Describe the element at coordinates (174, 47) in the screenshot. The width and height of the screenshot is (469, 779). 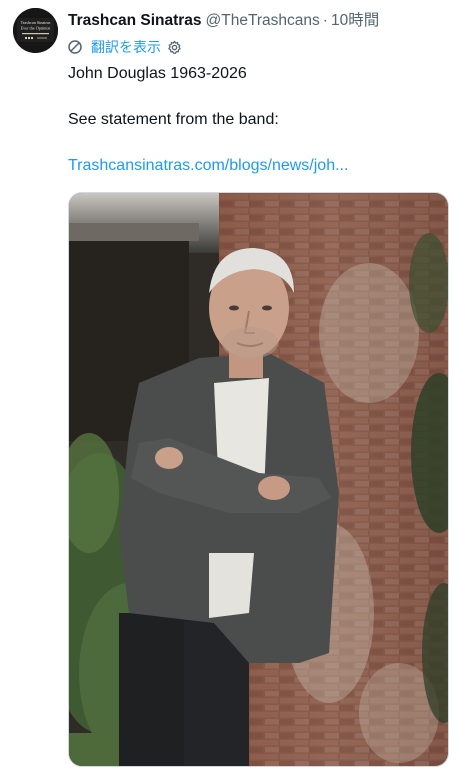
I see `gear-icon` at that location.